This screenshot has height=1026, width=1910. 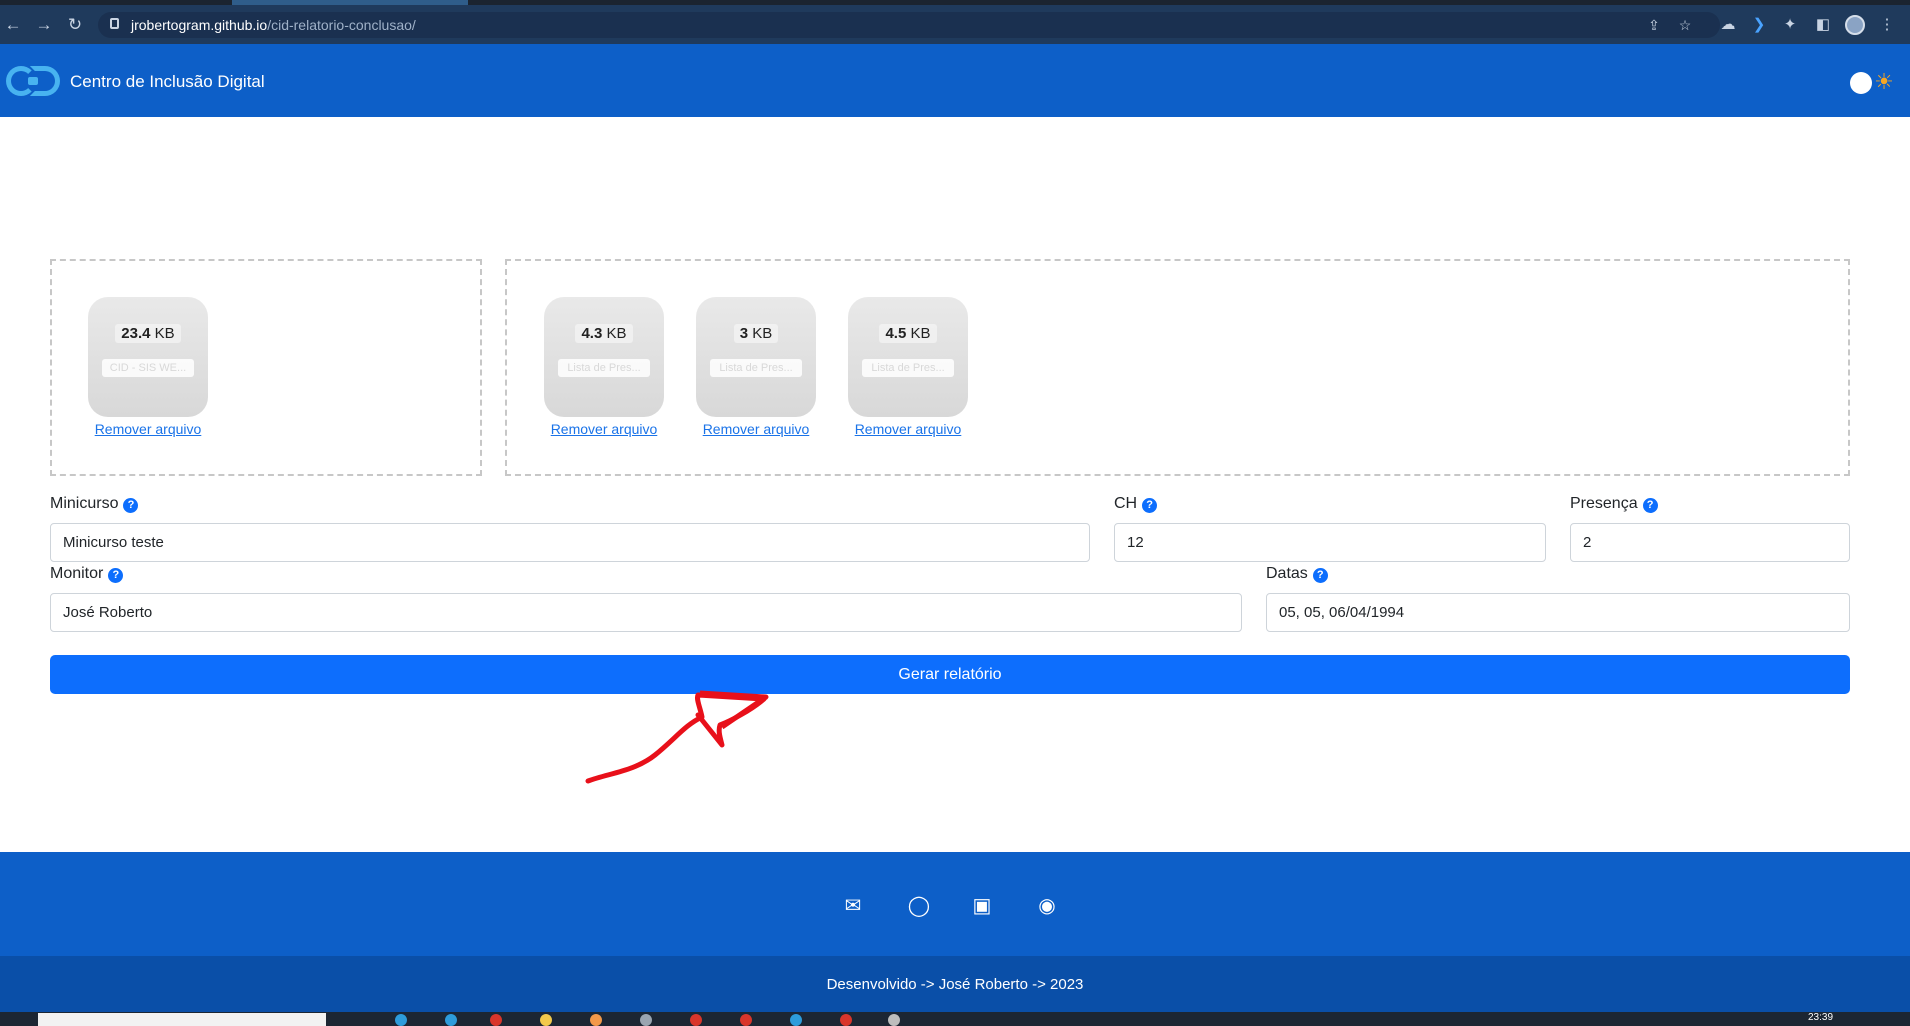 I want to click on uploaded-file: 4.5 KB Lista de Pres... Remover arquivo, so click(x=908, y=367).